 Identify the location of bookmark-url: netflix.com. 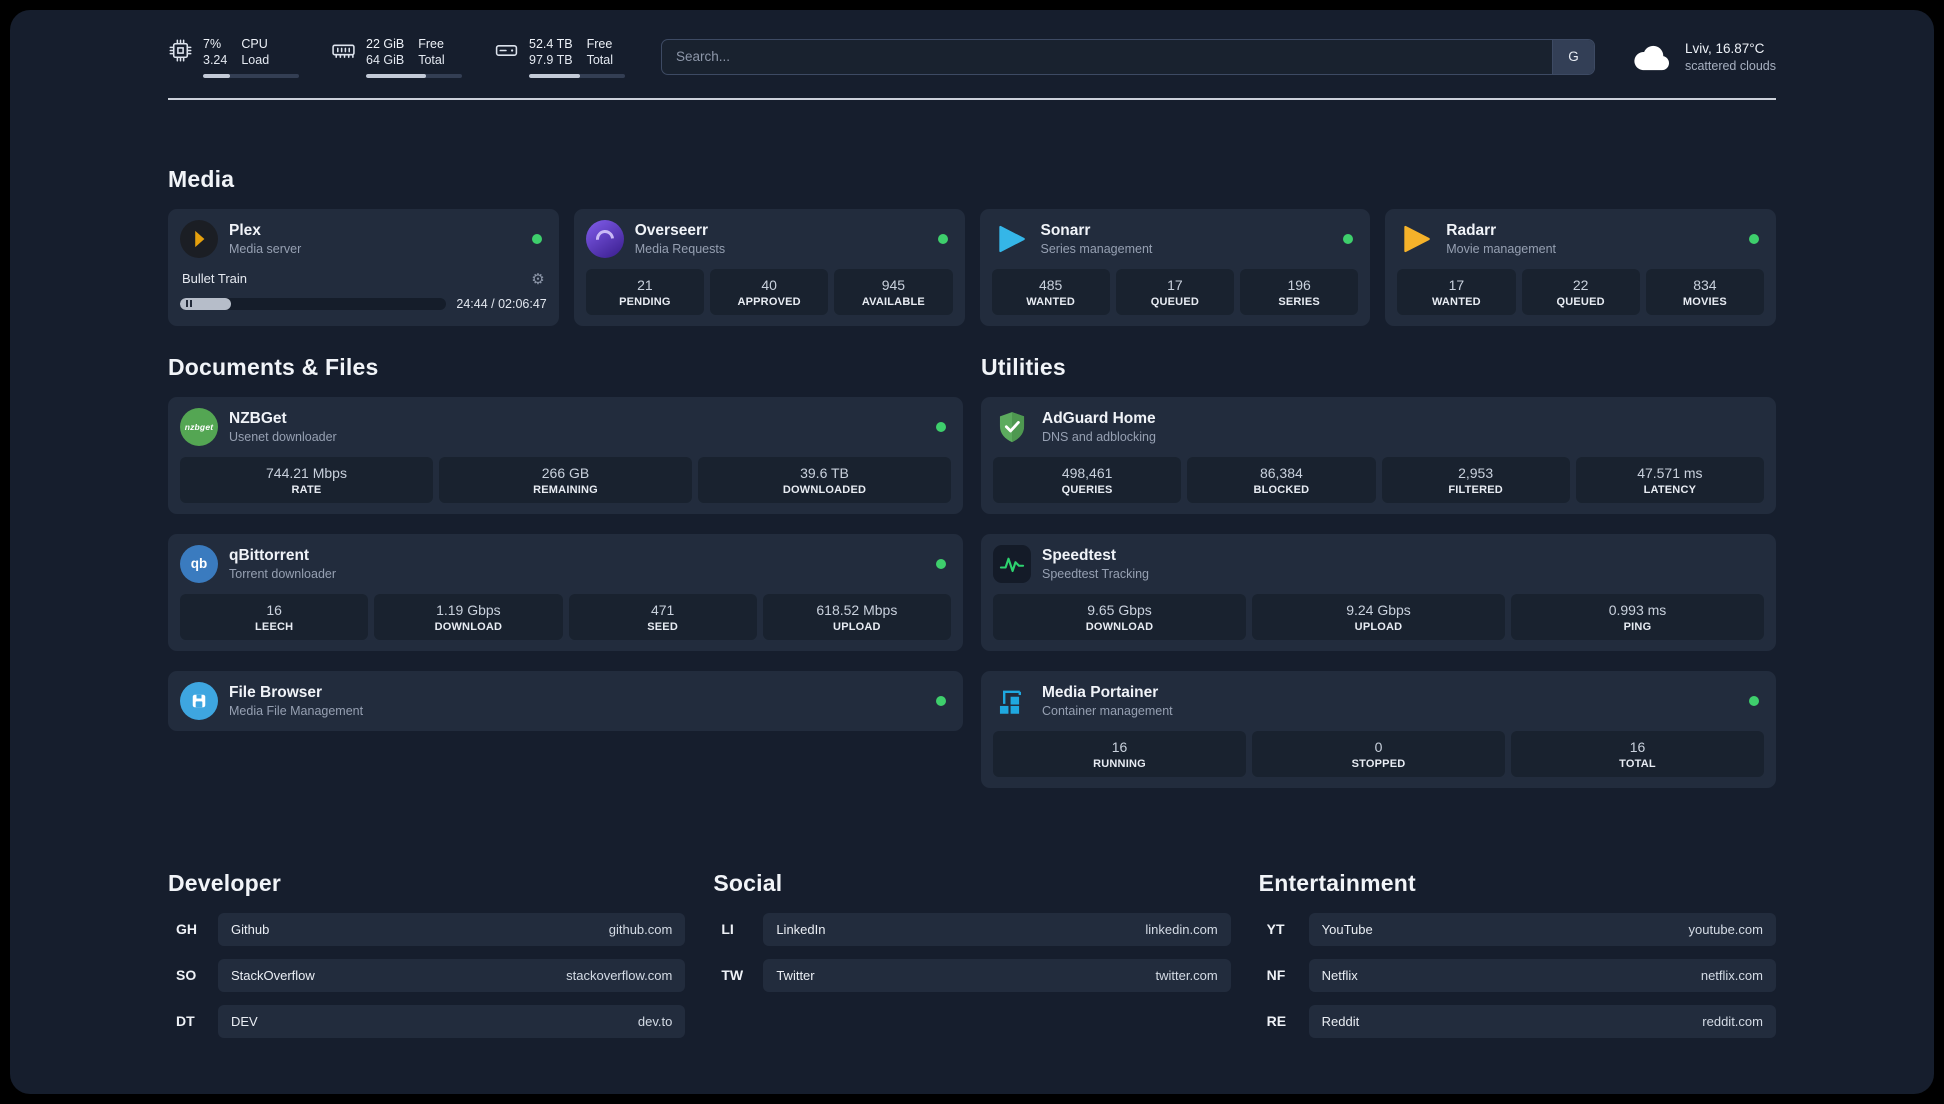
(1731, 975).